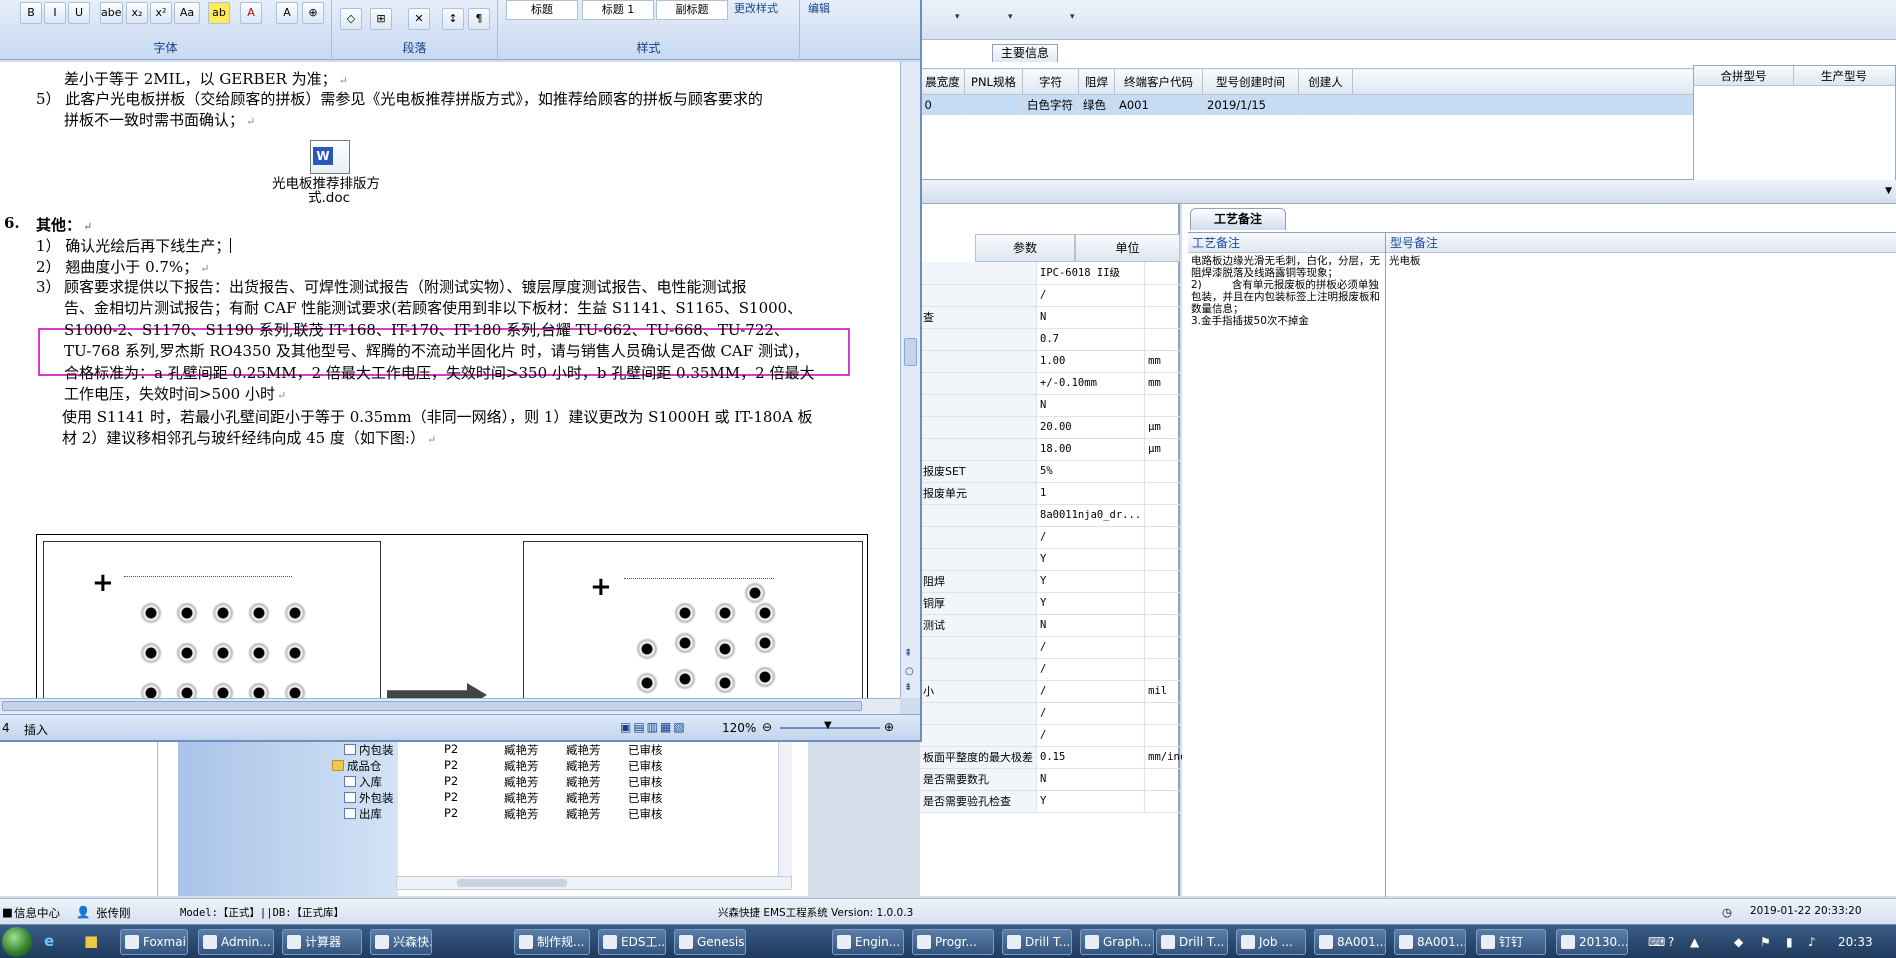 This screenshot has width=1896, height=958. Describe the element at coordinates (17, 942) in the screenshot. I see `start-button` at that location.